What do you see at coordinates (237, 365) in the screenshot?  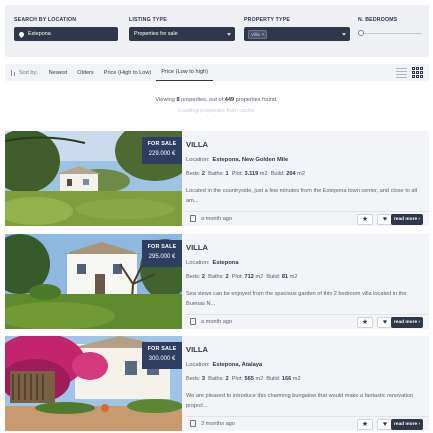 I see `location-value: Estepona, Atalaya` at bounding box center [237, 365].